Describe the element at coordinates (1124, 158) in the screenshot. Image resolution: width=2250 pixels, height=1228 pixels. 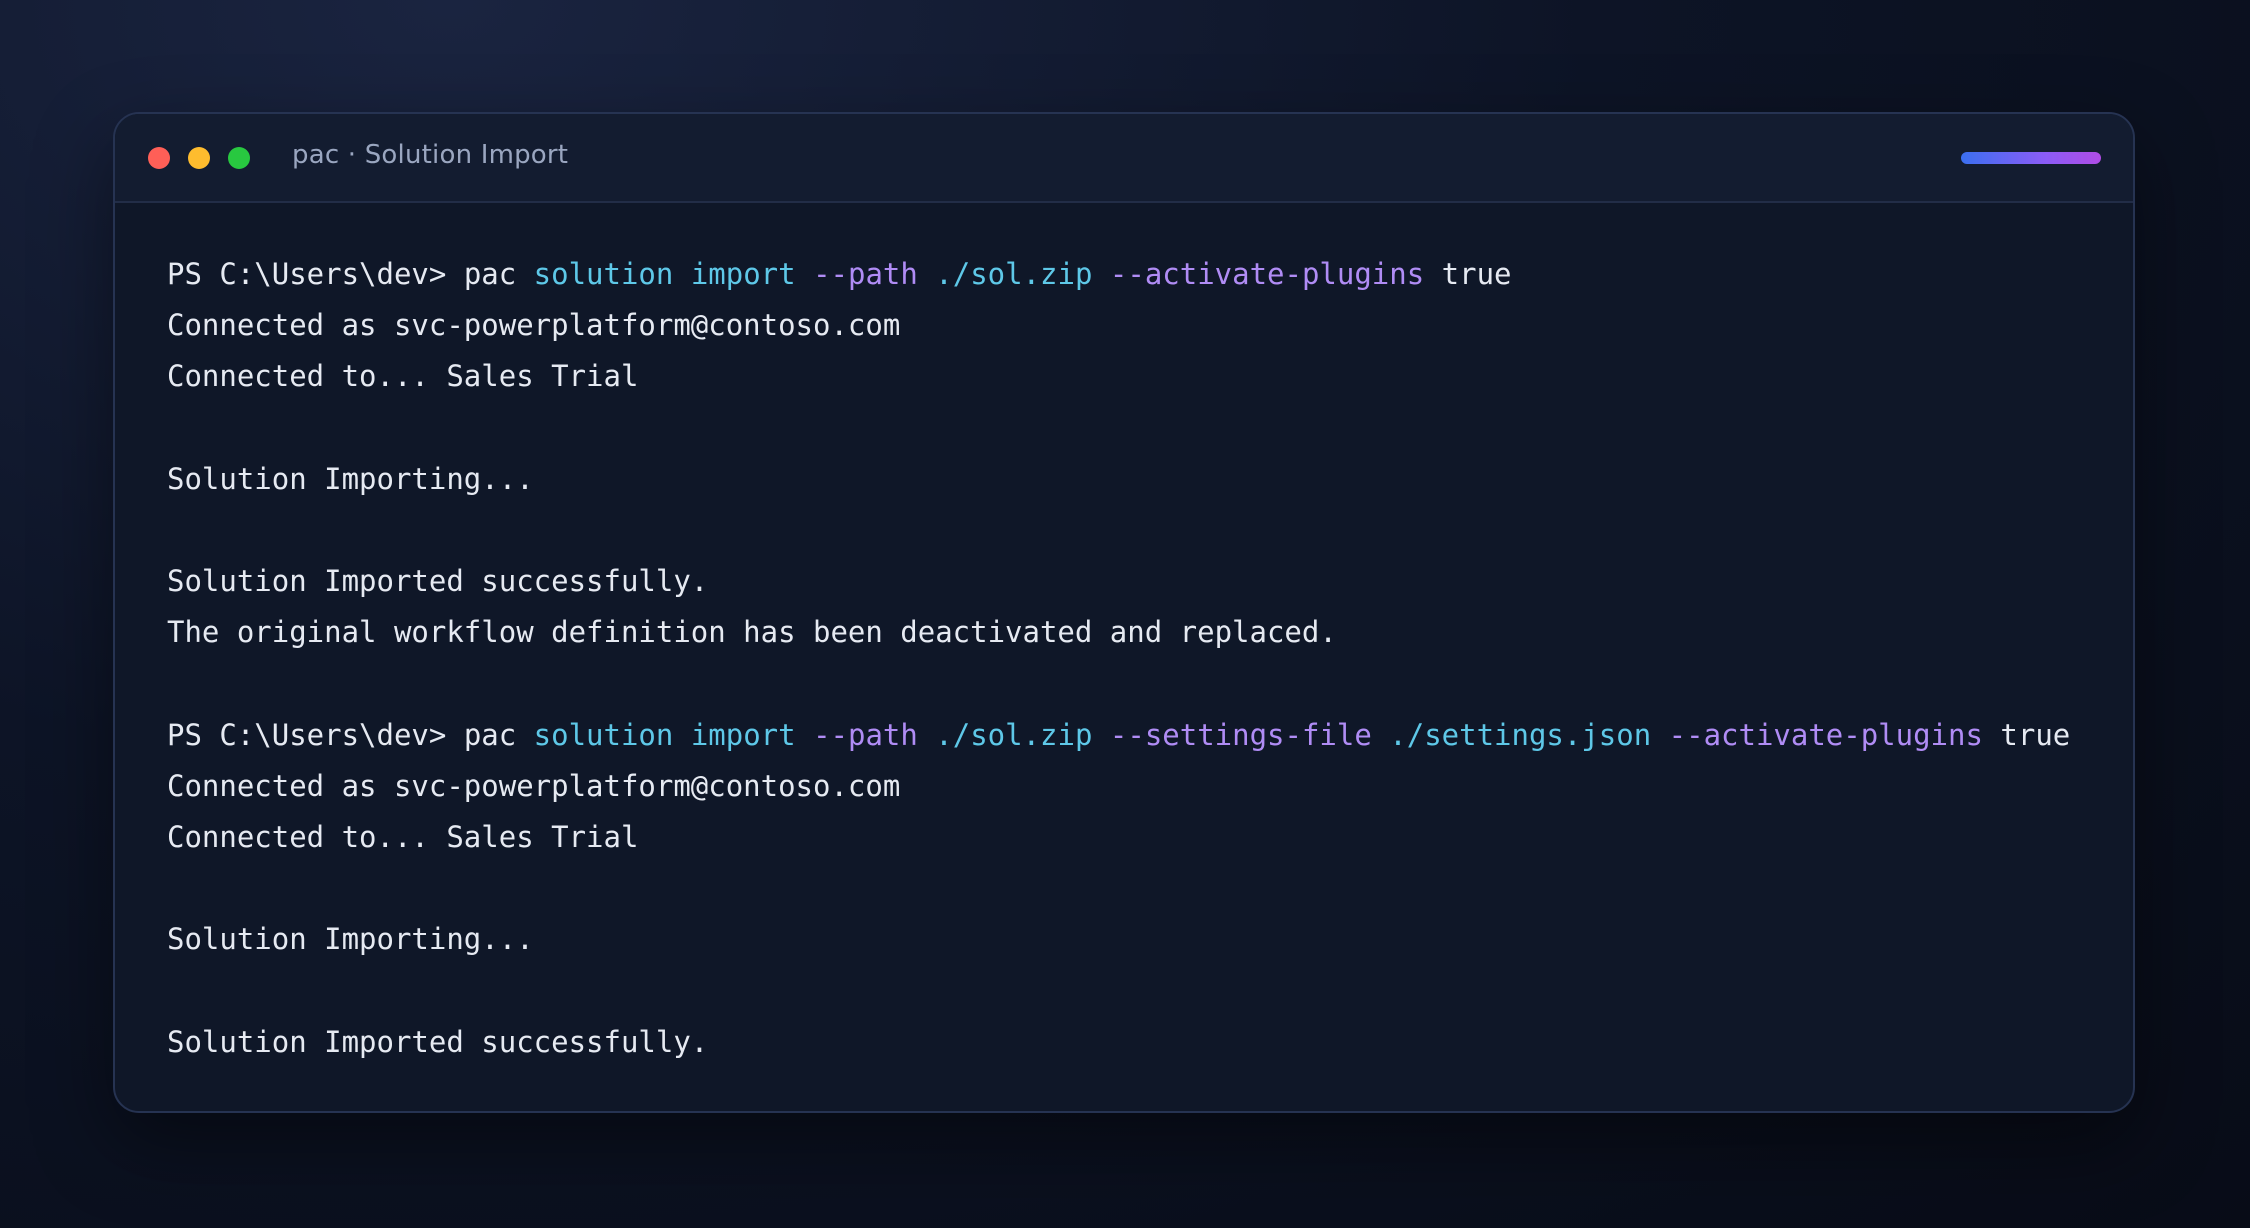
I see `title-bar: pac · Solution Import` at that location.